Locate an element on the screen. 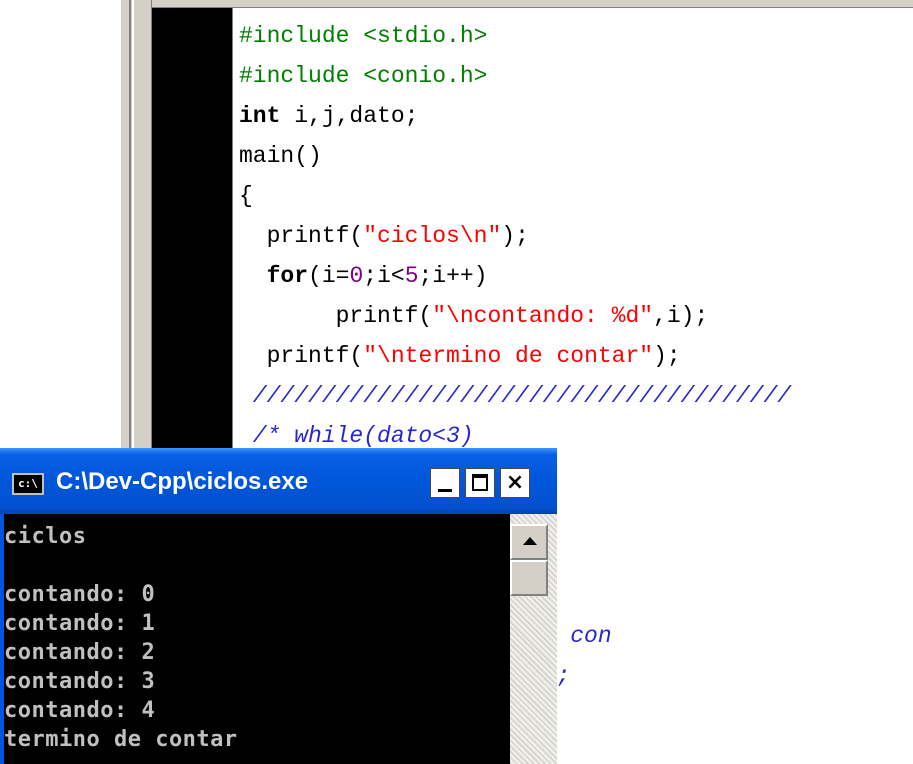  code-line: printf("ciclos\n"); is located at coordinates (384, 236).